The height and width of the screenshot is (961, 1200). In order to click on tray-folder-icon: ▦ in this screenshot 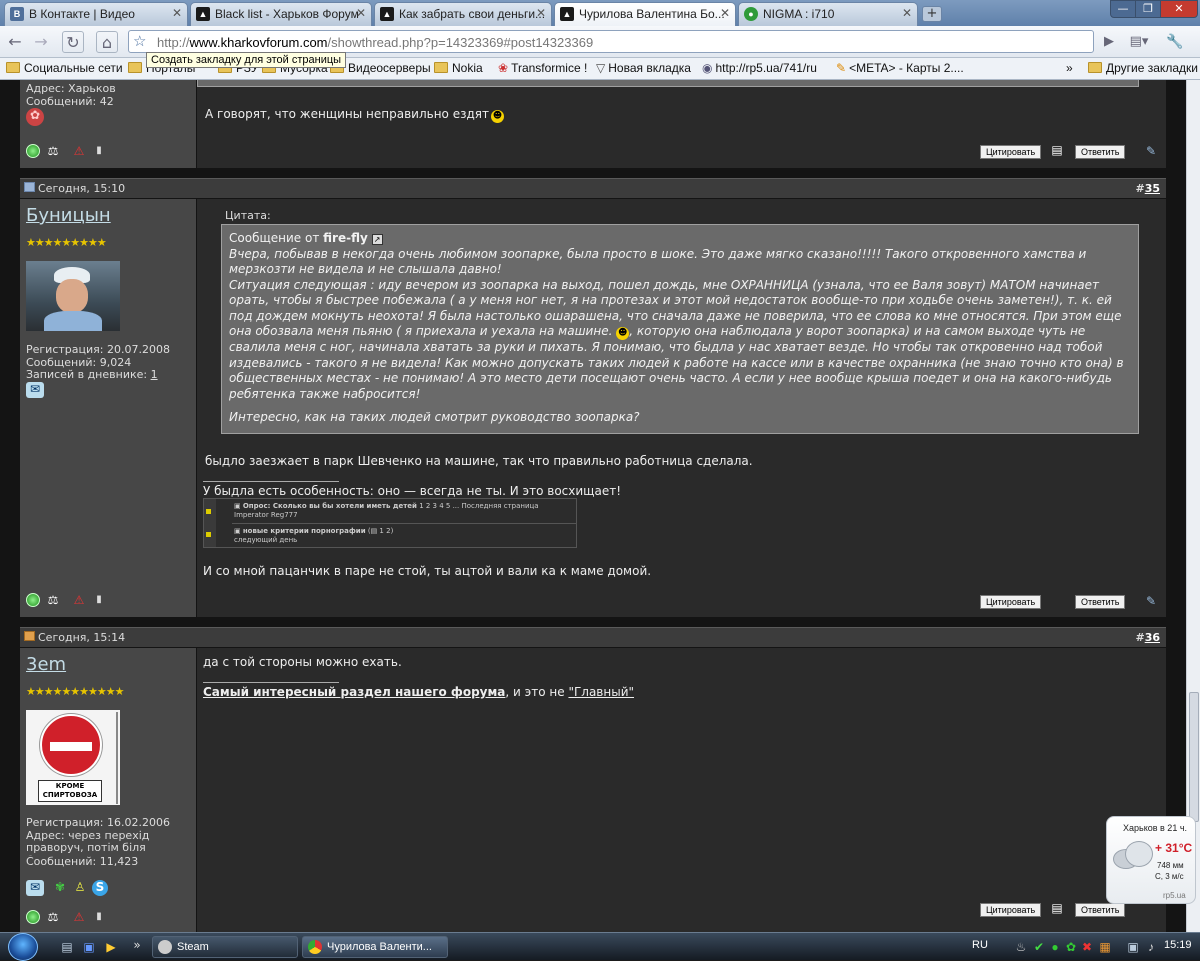, I will do `click(1105, 947)`.